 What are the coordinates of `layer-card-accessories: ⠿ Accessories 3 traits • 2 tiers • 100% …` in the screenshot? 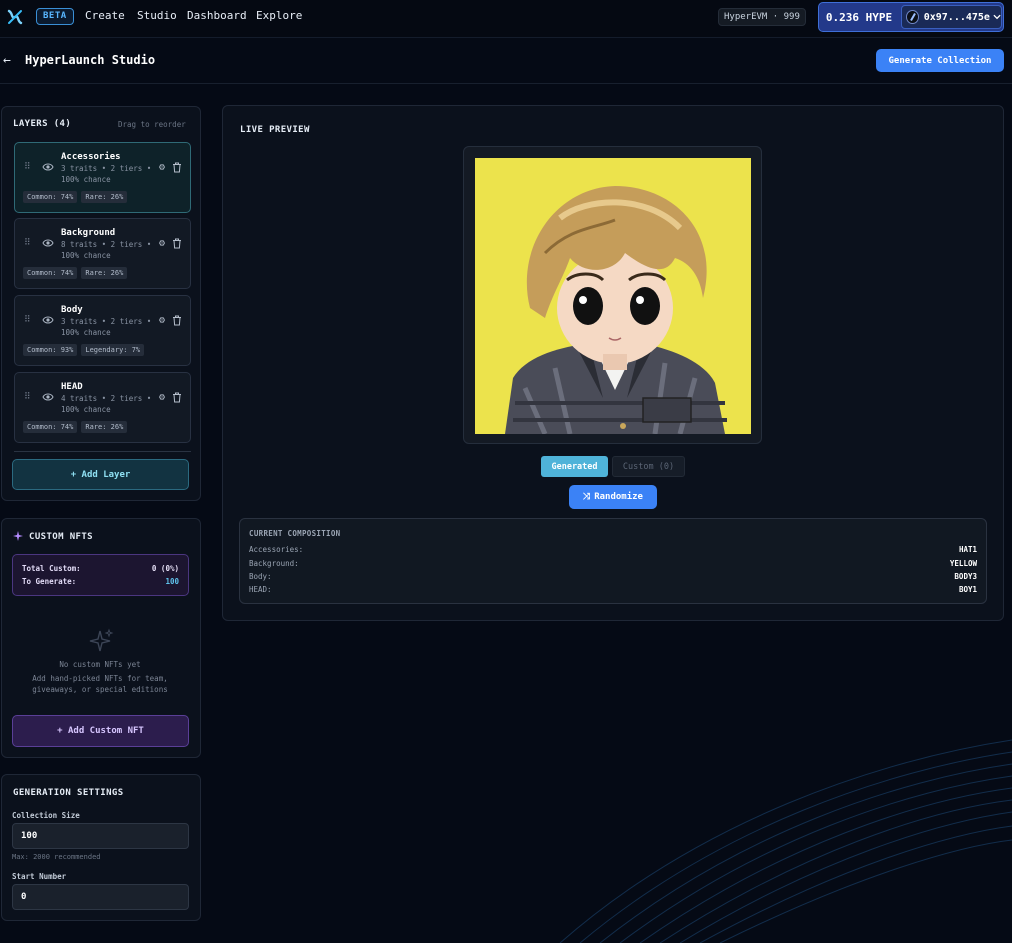 It's located at (102, 177).